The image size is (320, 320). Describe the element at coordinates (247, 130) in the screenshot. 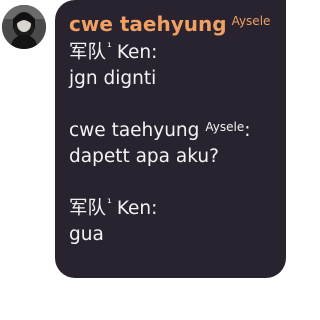

I see `mention-colon: :` at that location.